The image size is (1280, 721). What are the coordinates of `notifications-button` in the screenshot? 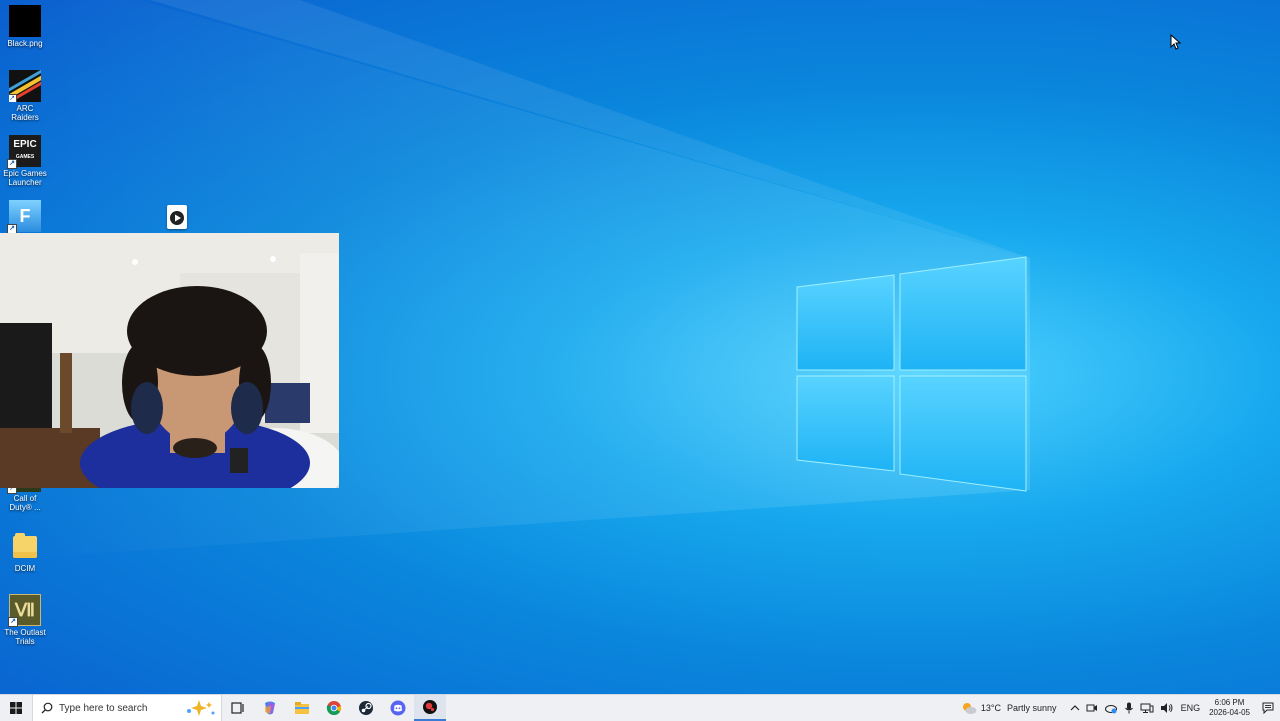 It's located at (1268, 708).